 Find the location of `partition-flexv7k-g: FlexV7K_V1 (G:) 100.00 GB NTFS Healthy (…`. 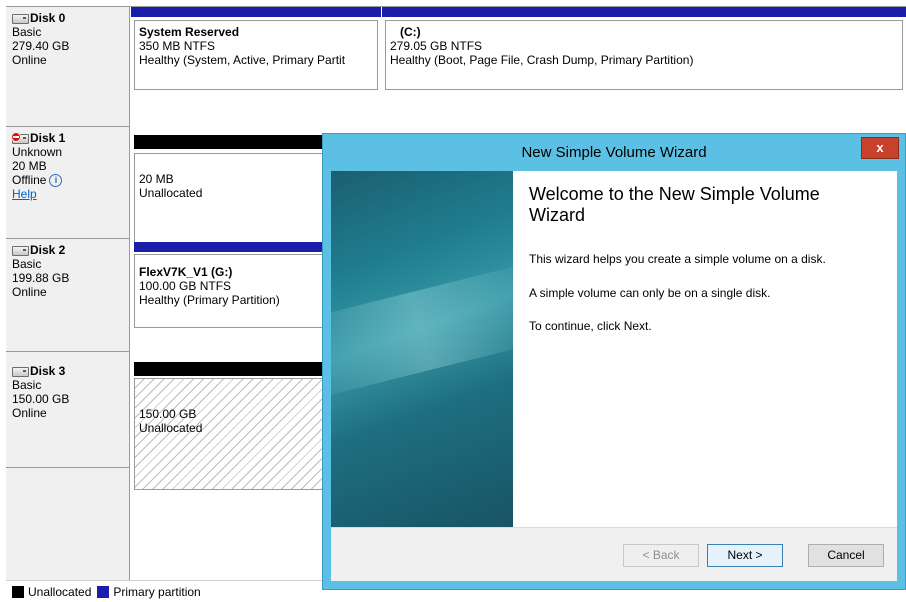

partition-flexv7k-g: FlexV7K_V1 (G:) 100.00 GB NTFS Healthy (… is located at coordinates (228, 295).